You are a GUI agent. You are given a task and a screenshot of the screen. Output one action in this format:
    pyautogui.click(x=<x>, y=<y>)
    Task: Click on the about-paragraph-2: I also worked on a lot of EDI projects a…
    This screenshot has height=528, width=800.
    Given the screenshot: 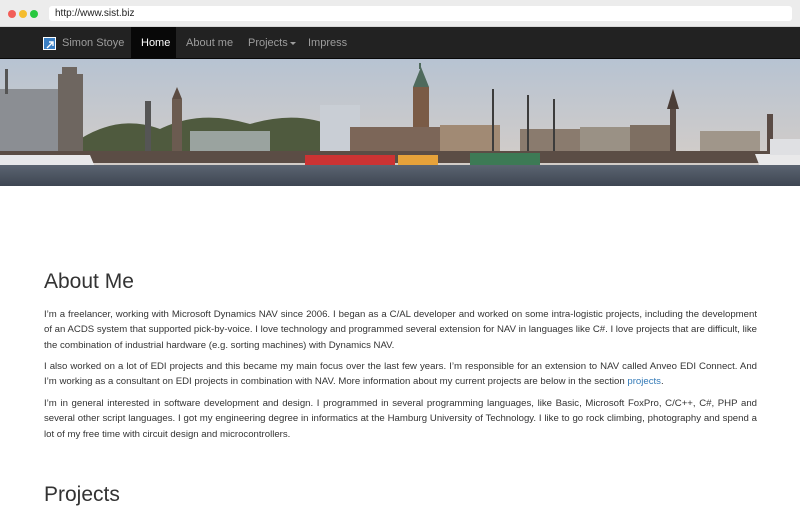 What is the action you would take?
    pyautogui.click(x=400, y=374)
    